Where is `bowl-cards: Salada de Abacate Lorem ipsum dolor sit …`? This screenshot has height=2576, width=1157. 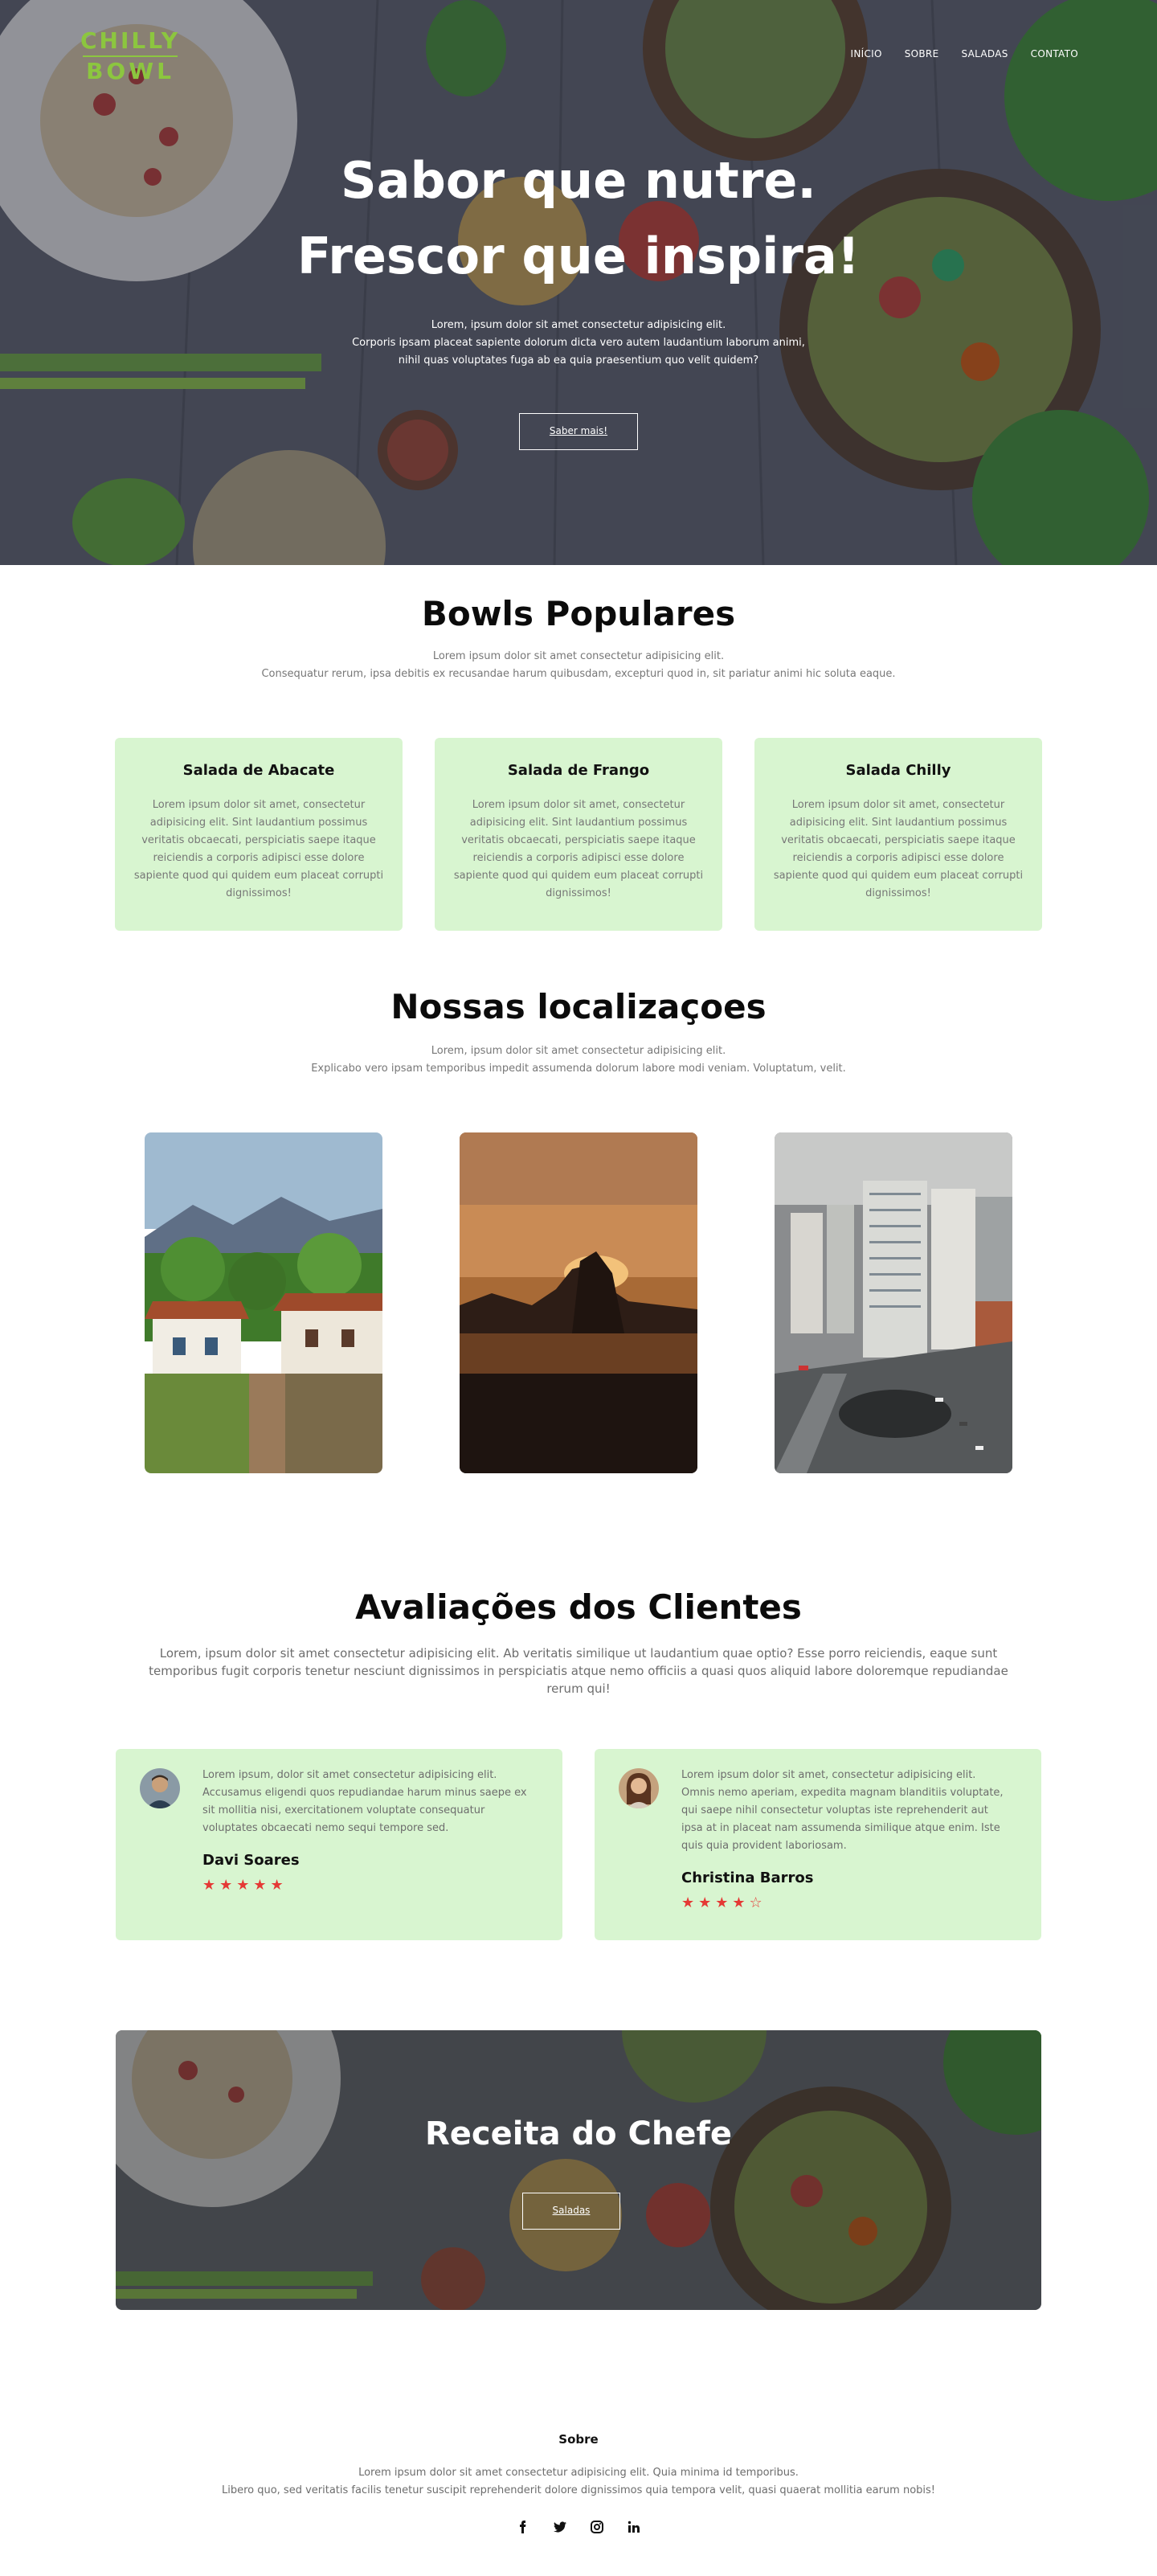 bowl-cards: Salada de Abacate Lorem ipsum dolor sit … is located at coordinates (578, 834).